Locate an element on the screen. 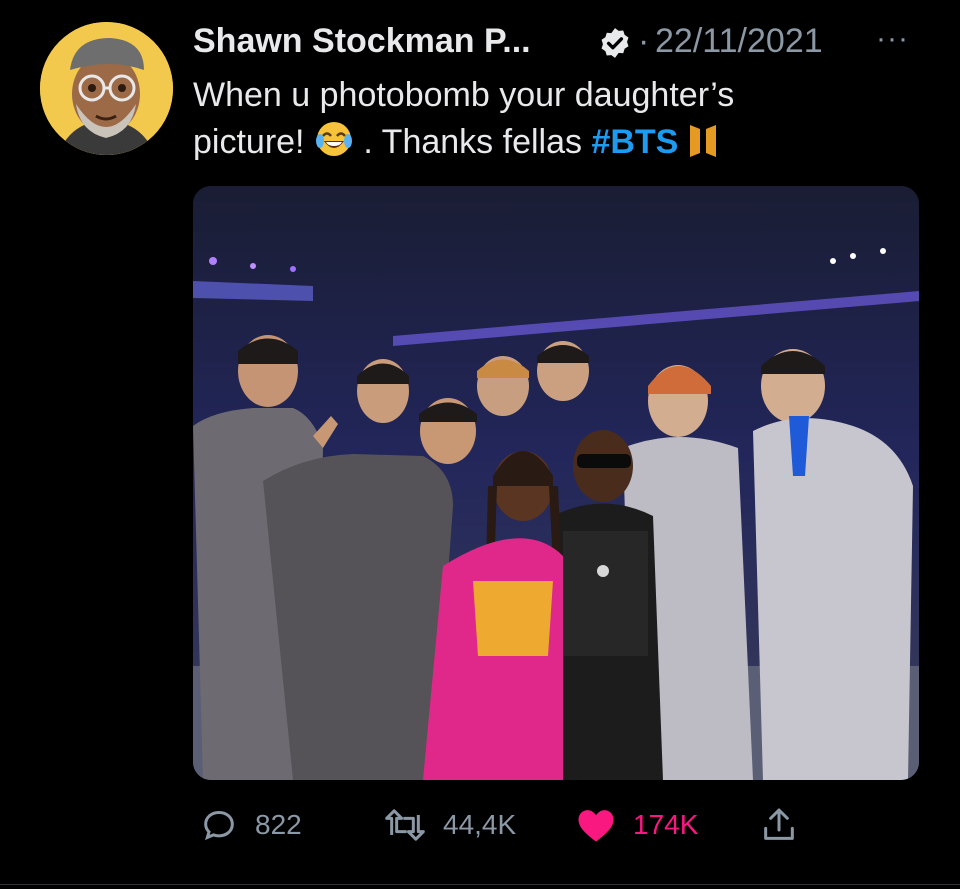 The image size is (960, 889). like-count: 174K is located at coordinates (666, 824).